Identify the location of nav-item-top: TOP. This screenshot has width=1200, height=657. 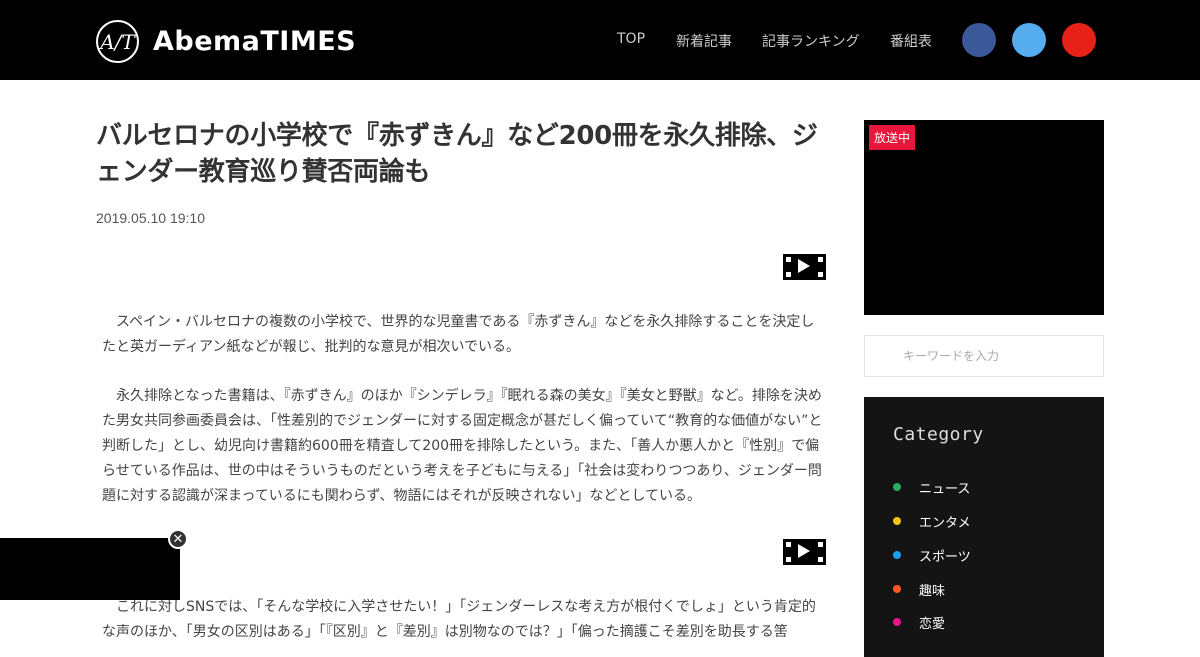
(631, 39).